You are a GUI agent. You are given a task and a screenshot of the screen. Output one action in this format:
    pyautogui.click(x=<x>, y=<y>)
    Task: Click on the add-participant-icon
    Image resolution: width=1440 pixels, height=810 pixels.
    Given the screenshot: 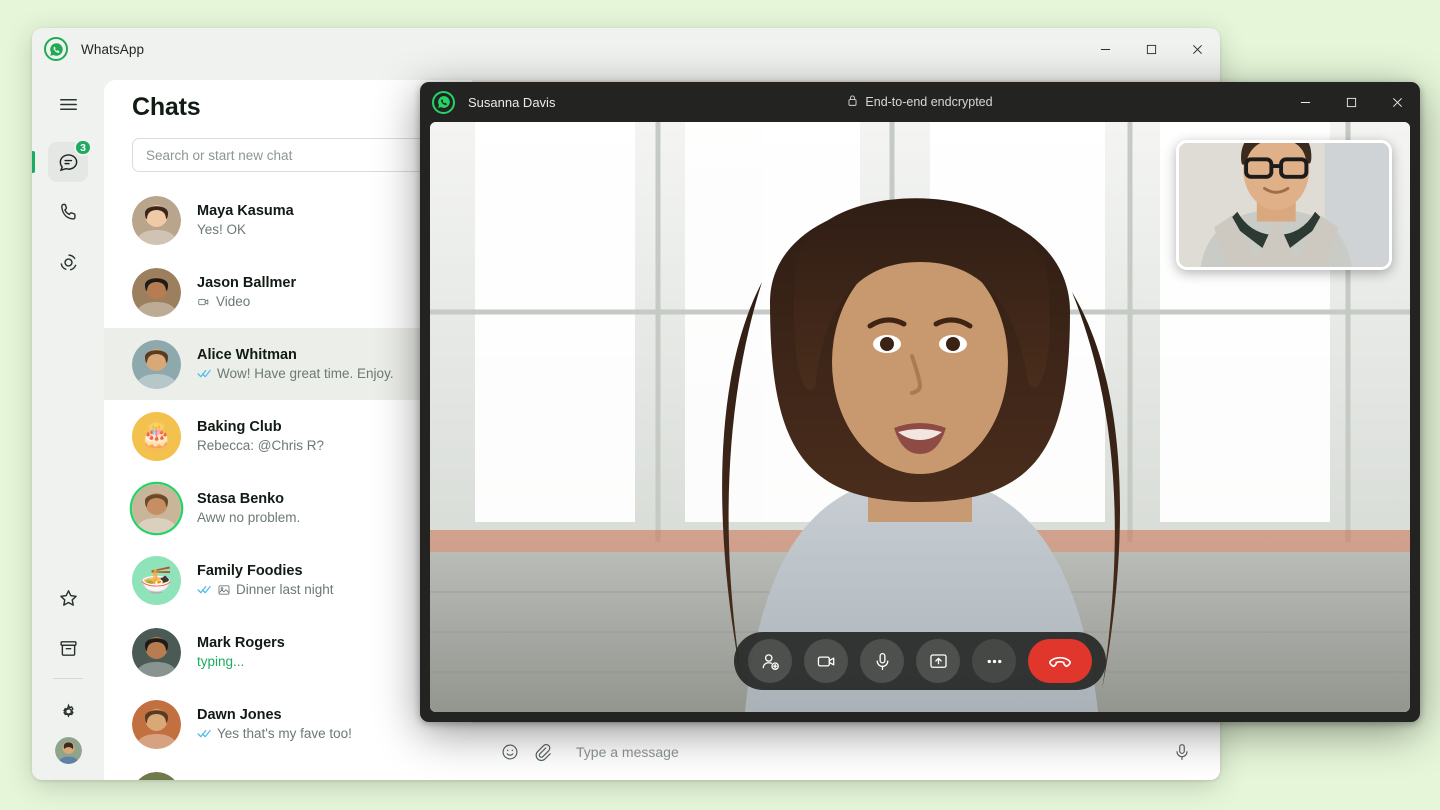 What is the action you would take?
    pyautogui.click(x=770, y=661)
    